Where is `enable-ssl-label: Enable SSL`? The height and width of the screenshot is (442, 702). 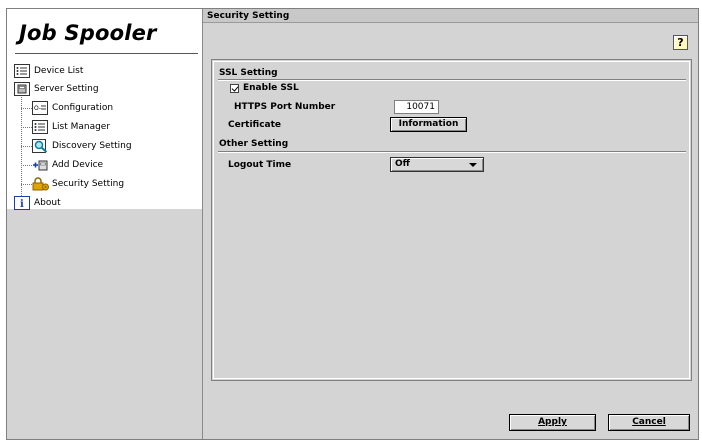 enable-ssl-label: Enable SSL is located at coordinates (271, 88).